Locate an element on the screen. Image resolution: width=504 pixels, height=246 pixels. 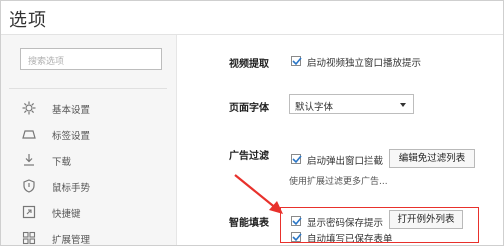
sidebar-divider is located at coordinates (88, 88).